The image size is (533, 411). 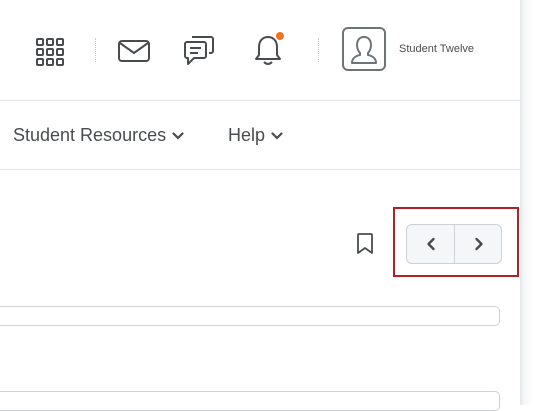 What do you see at coordinates (526, 202) in the screenshot?
I see `page-edge-shadow` at bounding box center [526, 202].